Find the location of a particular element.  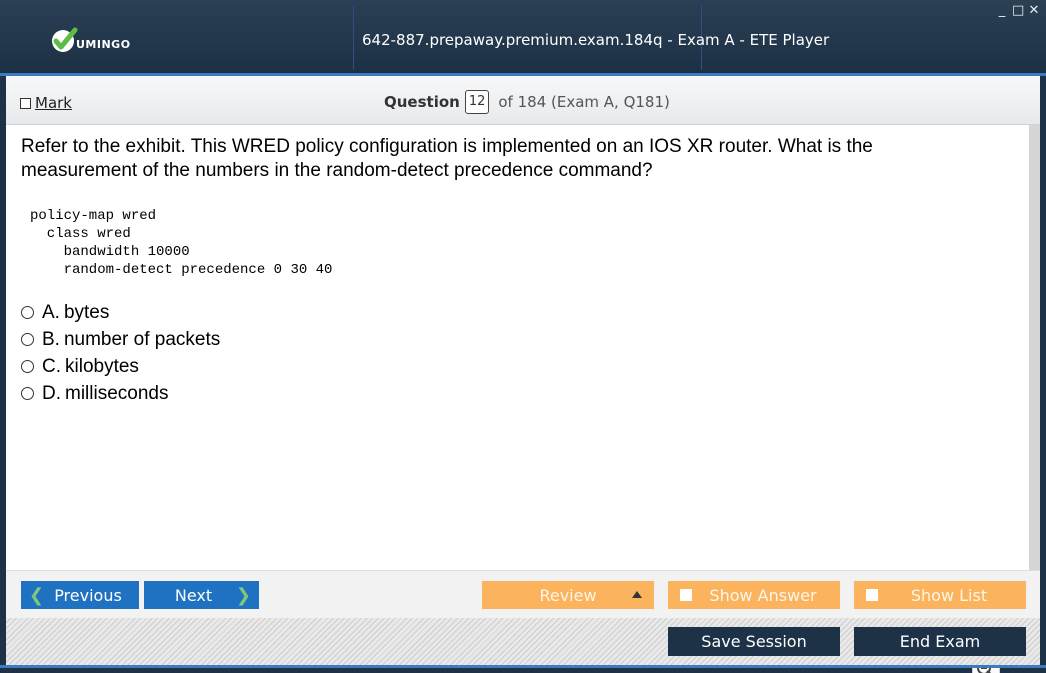

option-c: C. kilobytes is located at coordinates (120, 366).